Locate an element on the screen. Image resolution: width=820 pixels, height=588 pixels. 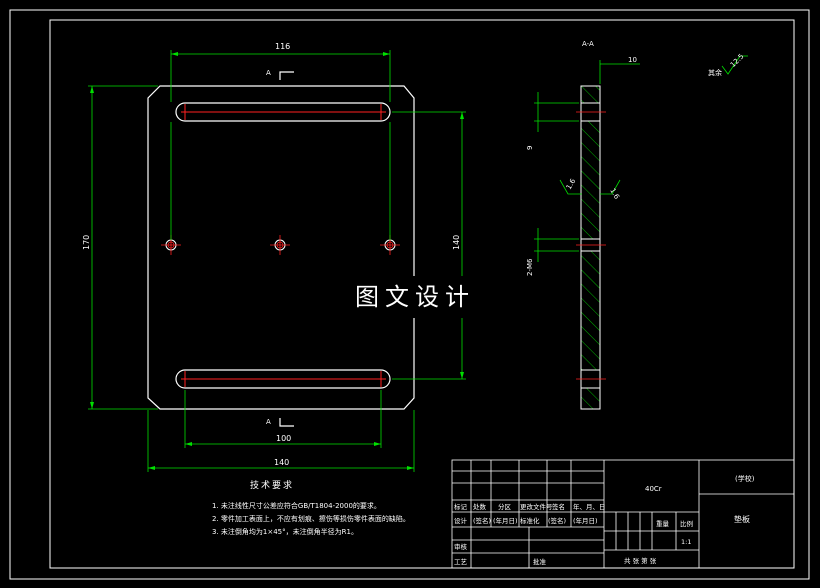
tb-row2-2: (年月日) is located at coordinates (505, 520).